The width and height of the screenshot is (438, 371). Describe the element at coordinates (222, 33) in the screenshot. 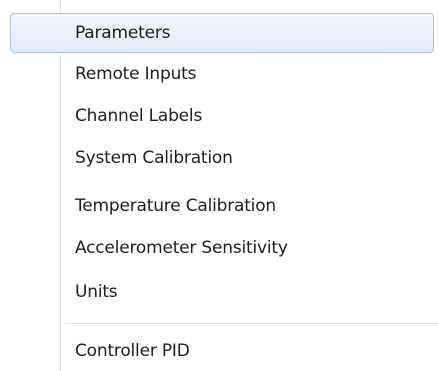

I see `menu-item-parameters: Parameters` at that location.